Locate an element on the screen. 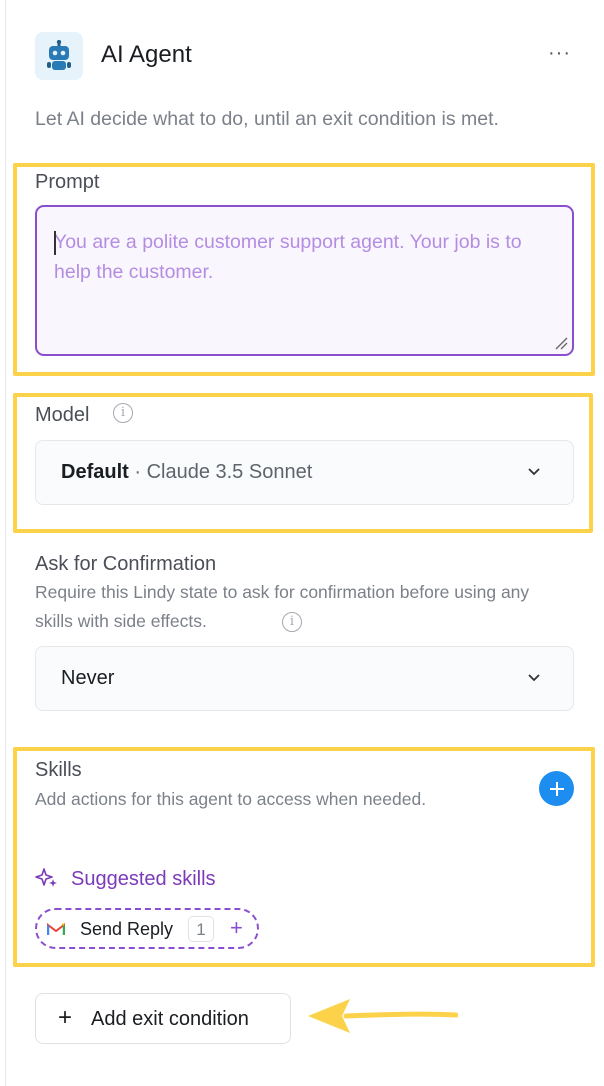 This screenshot has width=604, height=1086. add-skill-button is located at coordinates (556, 788).